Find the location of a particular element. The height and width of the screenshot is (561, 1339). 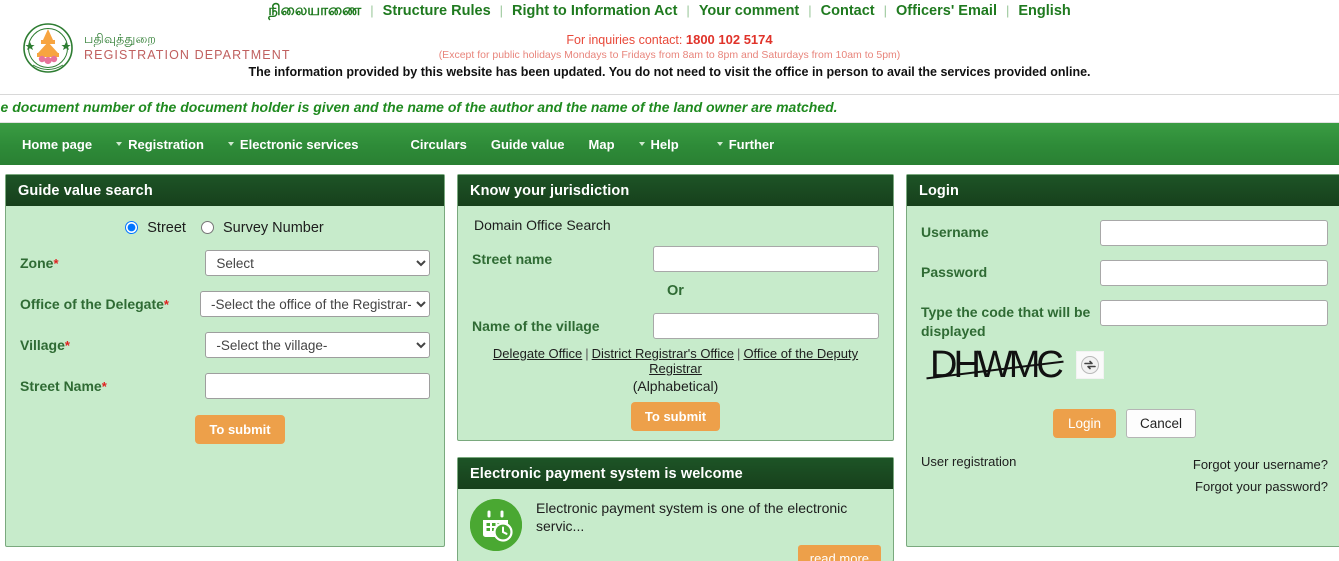

village-label-text: Village is located at coordinates (42, 345).